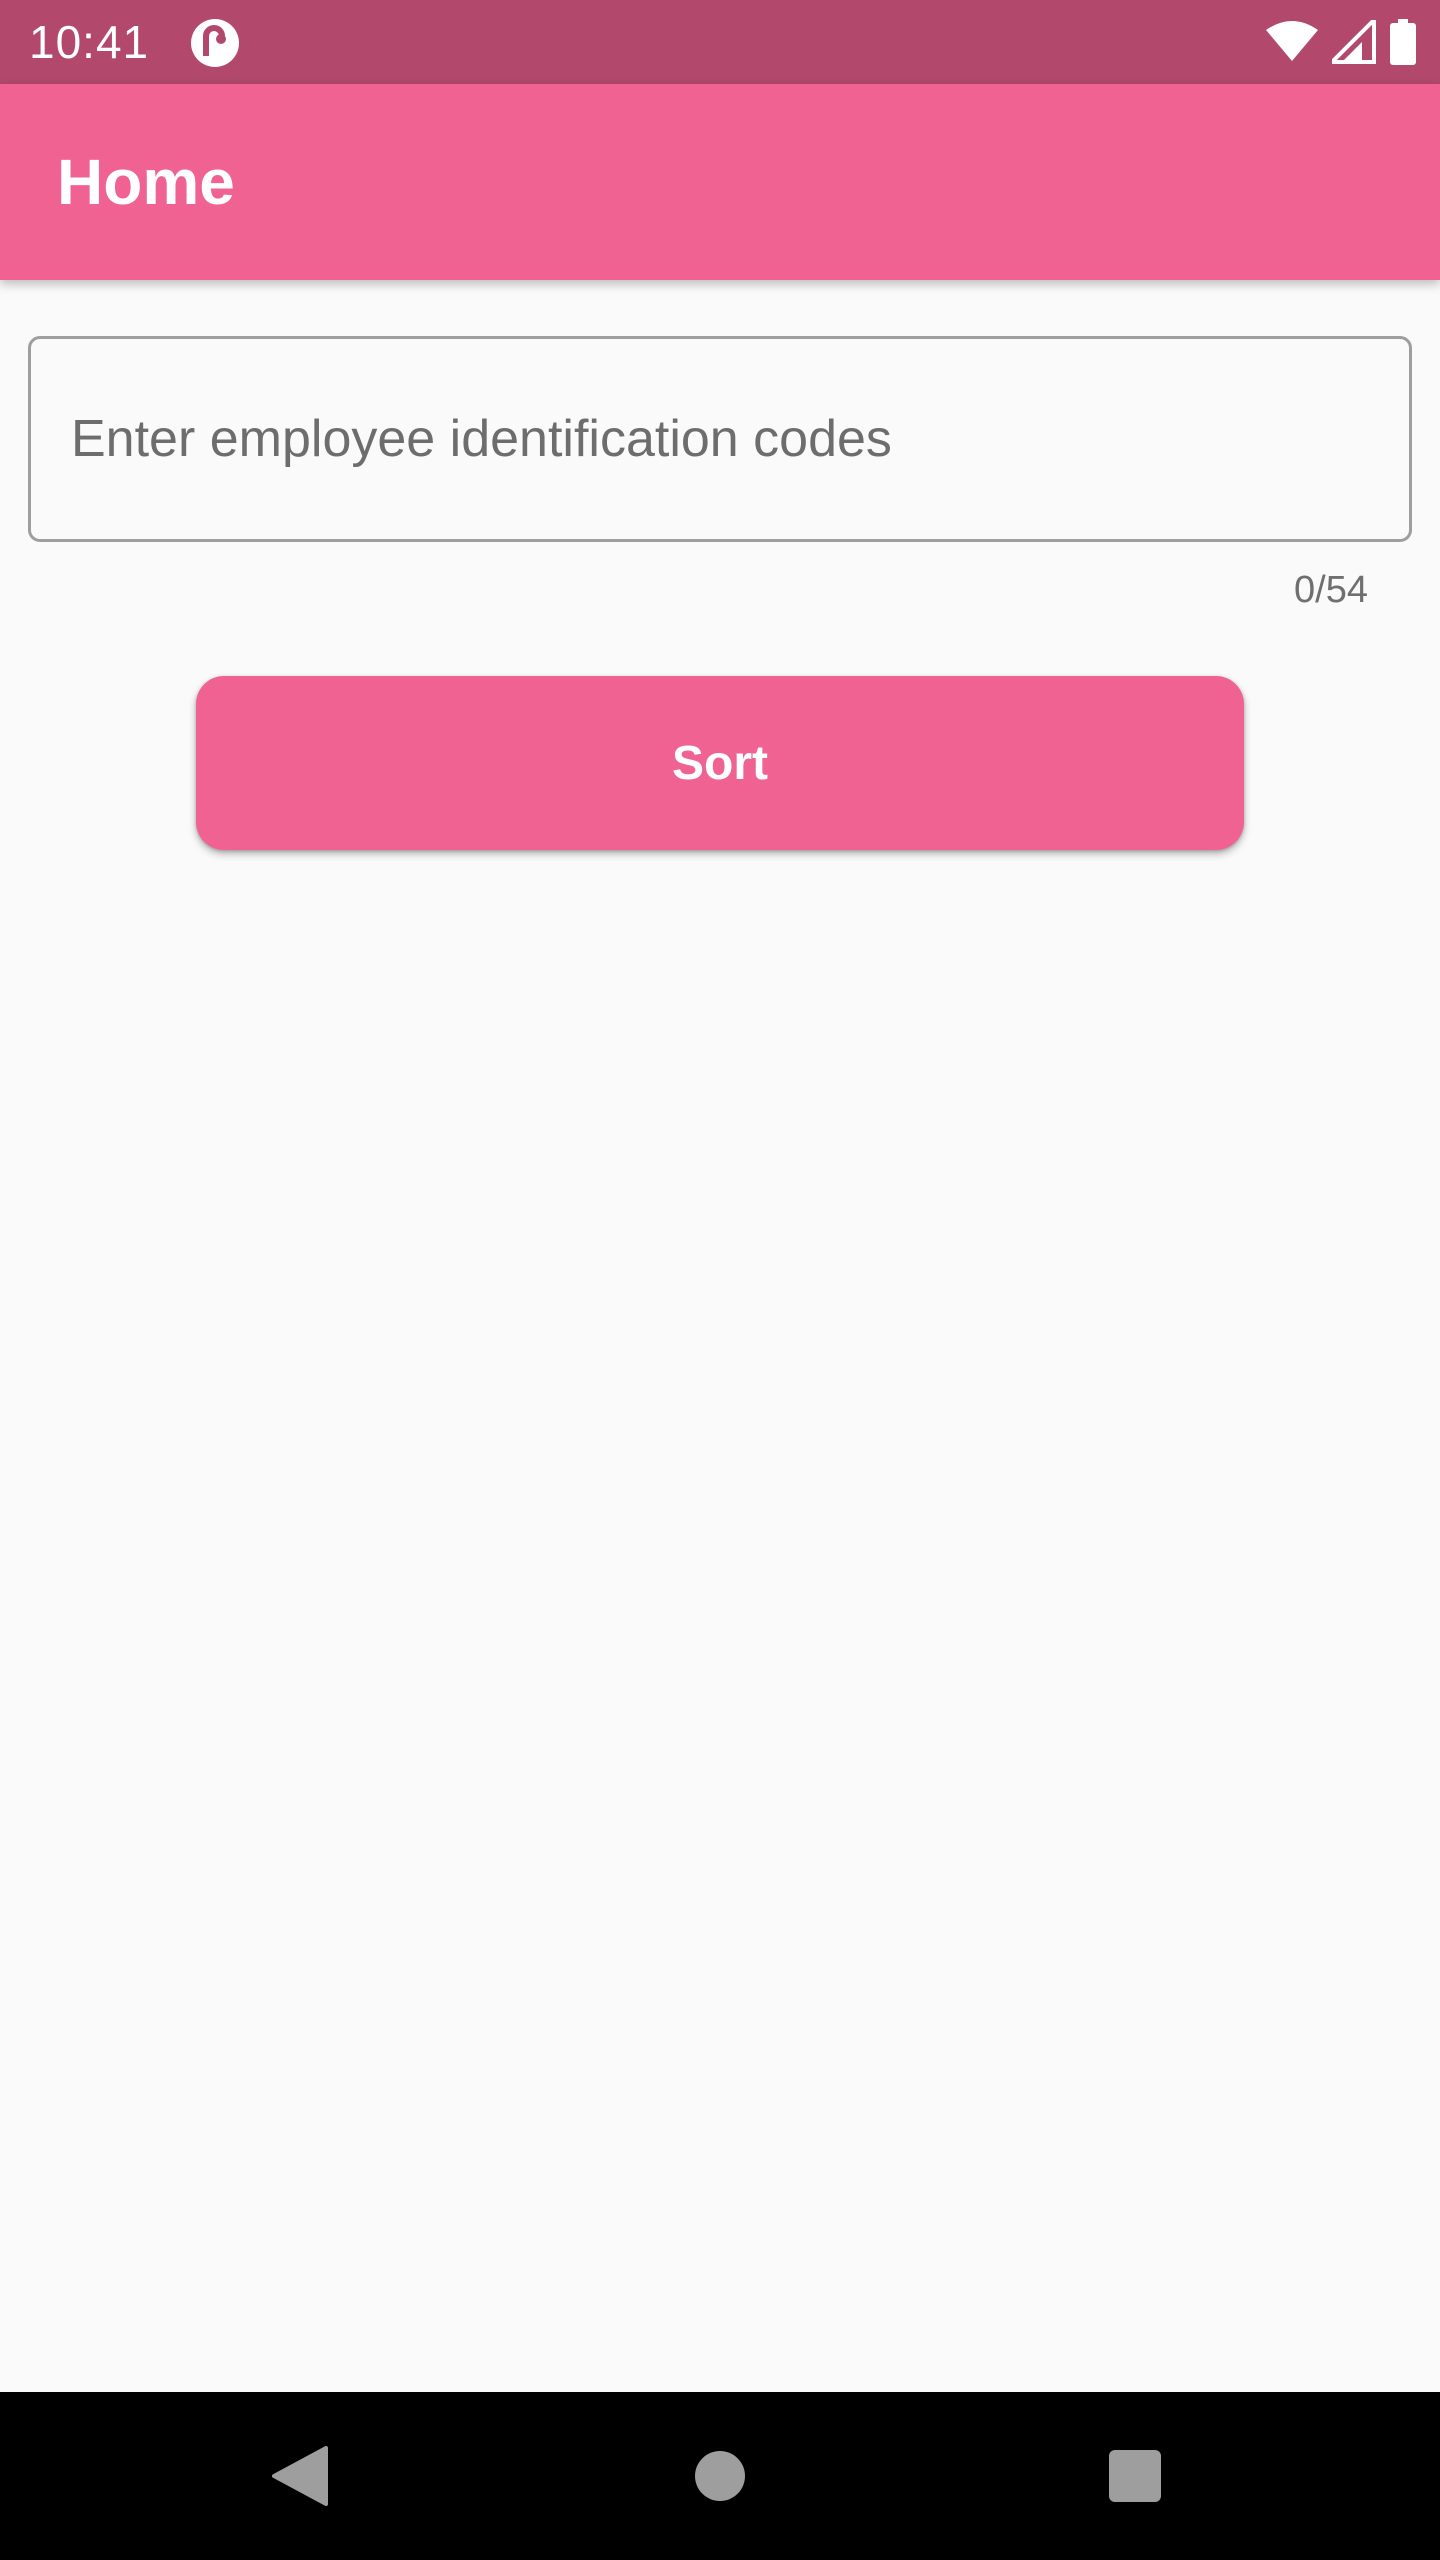 The width and height of the screenshot is (1440, 2560). Describe the element at coordinates (1292, 41) in the screenshot. I see `wifi-icon` at that location.